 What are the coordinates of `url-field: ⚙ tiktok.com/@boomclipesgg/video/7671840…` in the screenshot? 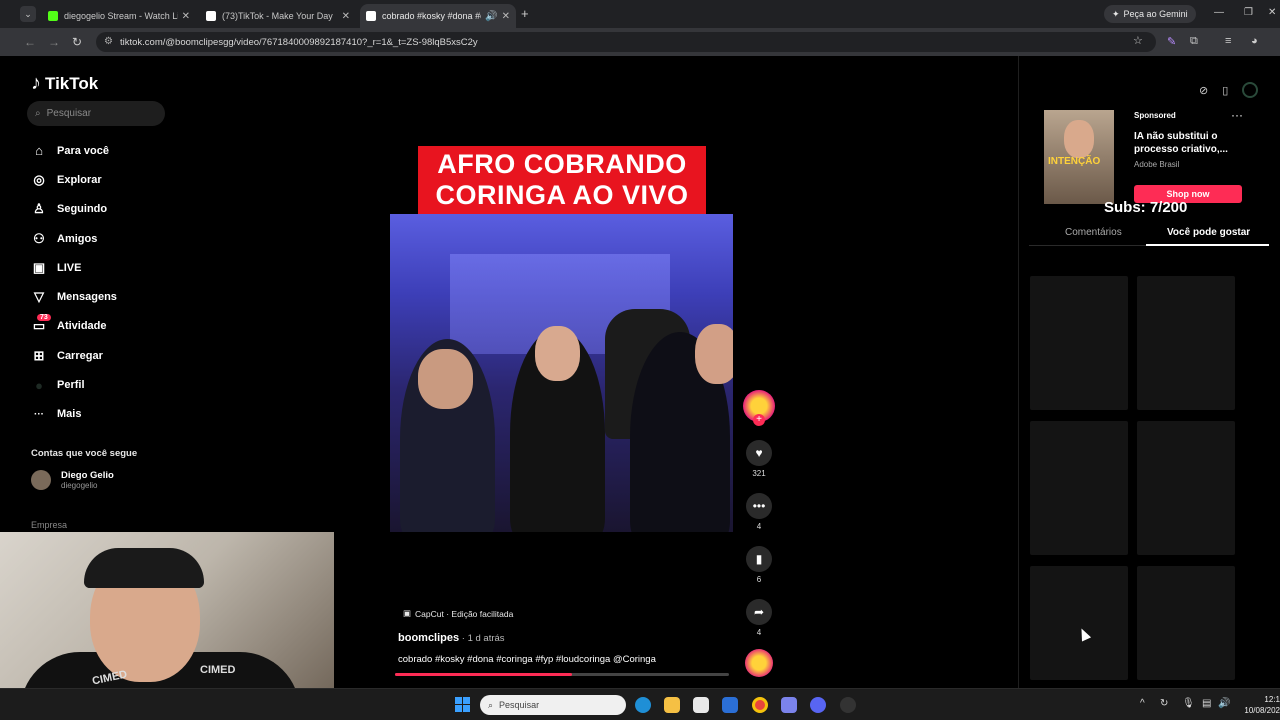 It's located at (626, 42).